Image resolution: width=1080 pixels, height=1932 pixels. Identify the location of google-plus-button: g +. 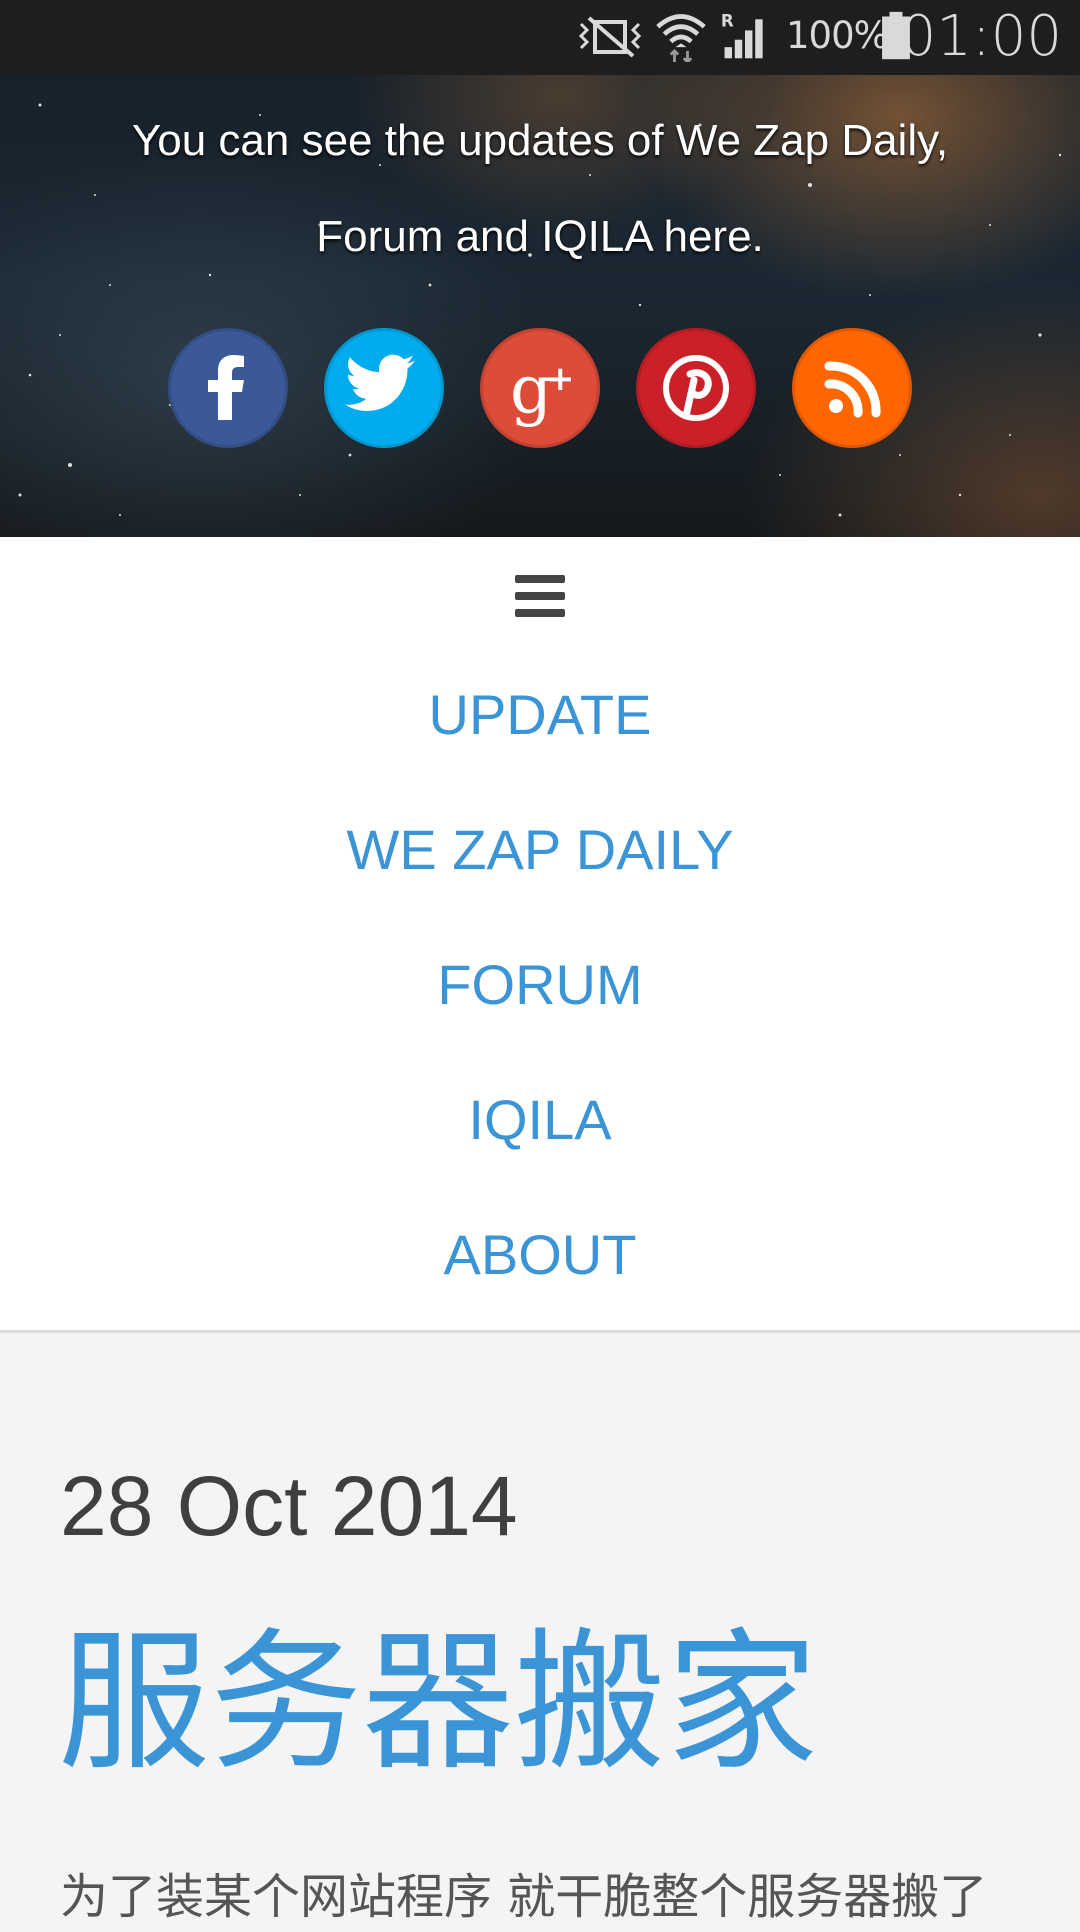
(540, 388).